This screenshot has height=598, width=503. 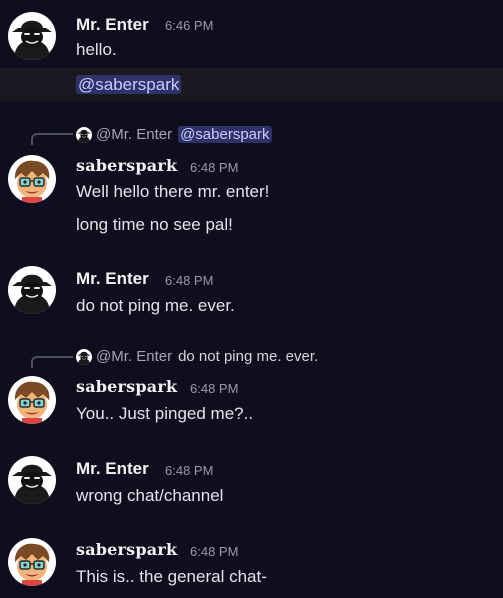 What do you see at coordinates (155, 305) in the screenshot?
I see `message-text: do not ping me. ever.` at bounding box center [155, 305].